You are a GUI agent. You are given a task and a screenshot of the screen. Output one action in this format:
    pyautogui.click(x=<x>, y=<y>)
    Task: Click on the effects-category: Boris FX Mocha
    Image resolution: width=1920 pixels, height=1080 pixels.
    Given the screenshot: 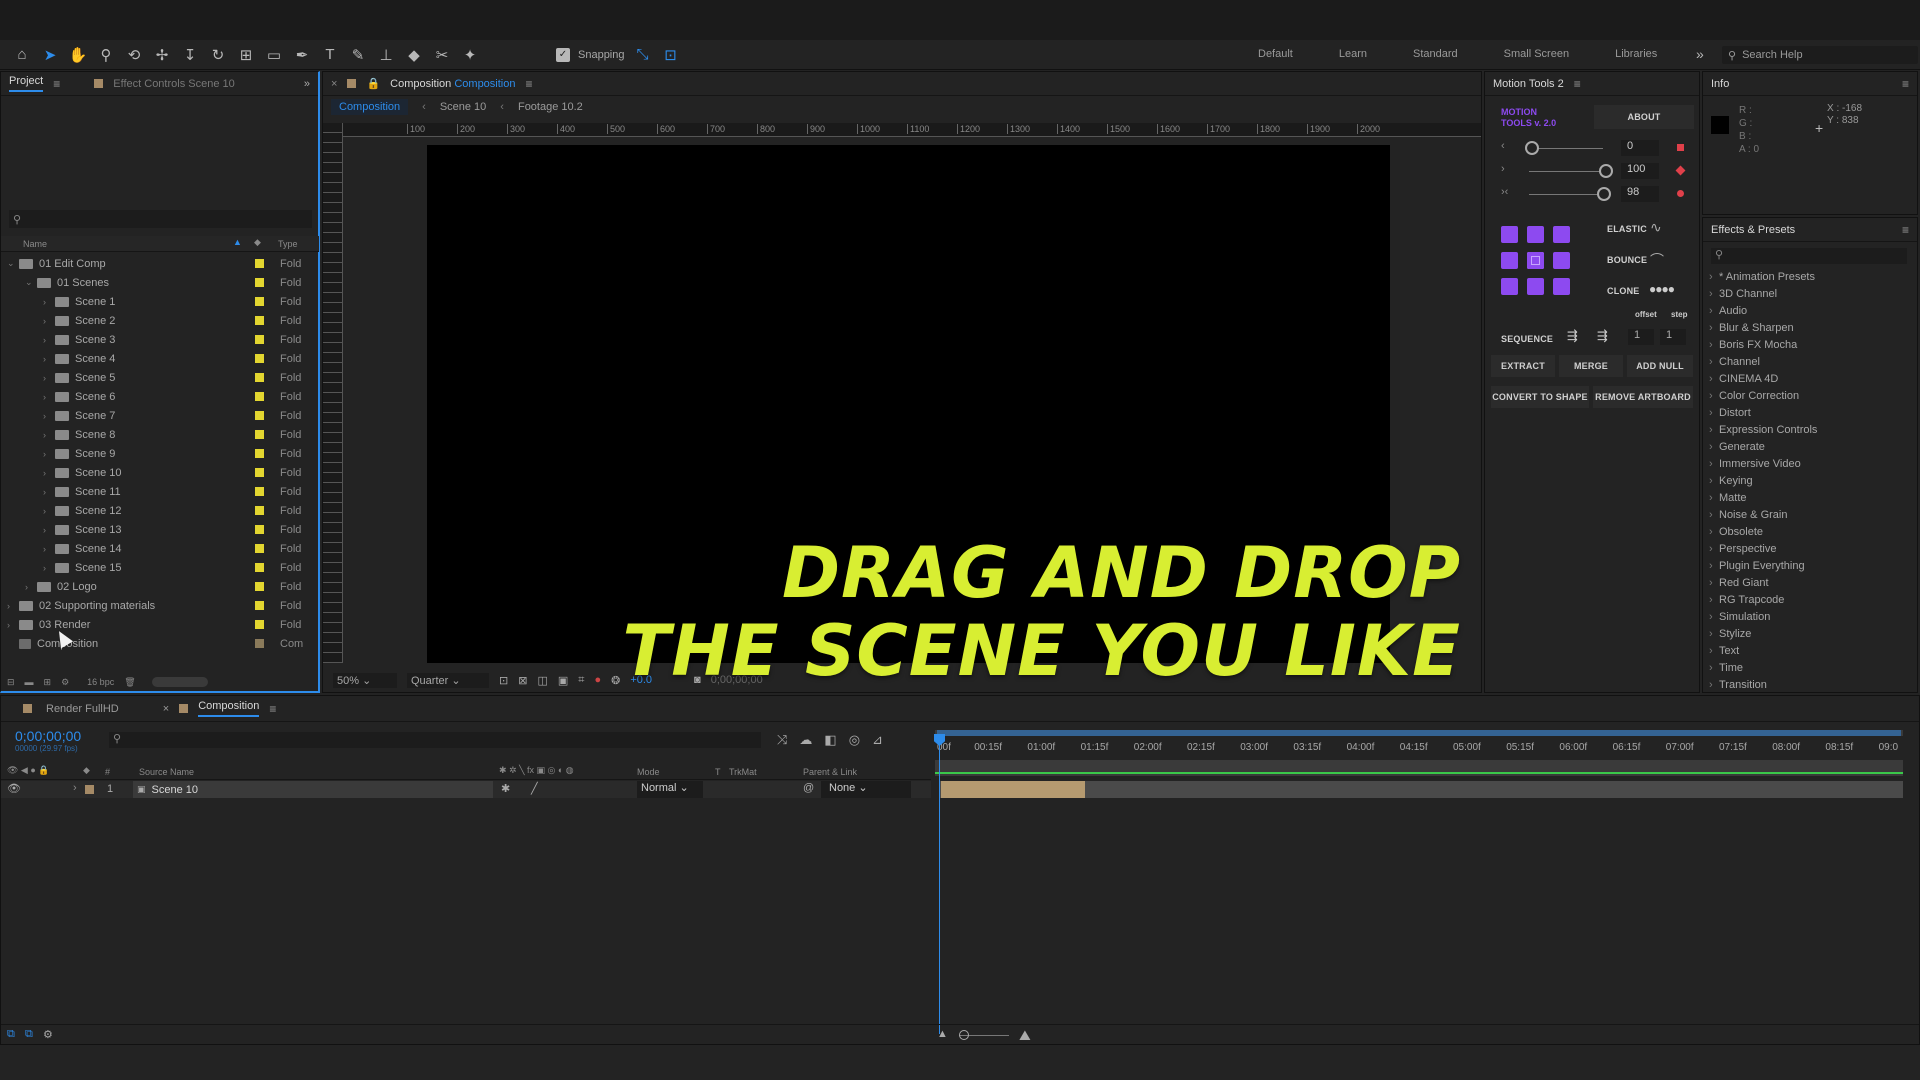 What is the action you would take?
    pyautogui.click(x=1753, y=344)
    